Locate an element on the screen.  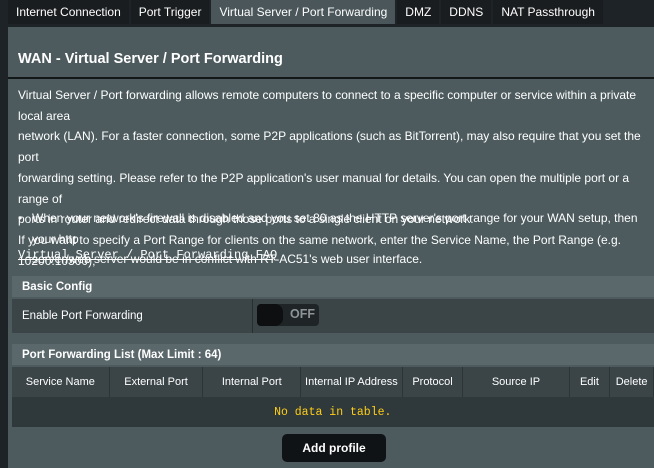
enable-port-forwarding-row: Enable Port Forwarding OFF is located at coordinates (333, 316).